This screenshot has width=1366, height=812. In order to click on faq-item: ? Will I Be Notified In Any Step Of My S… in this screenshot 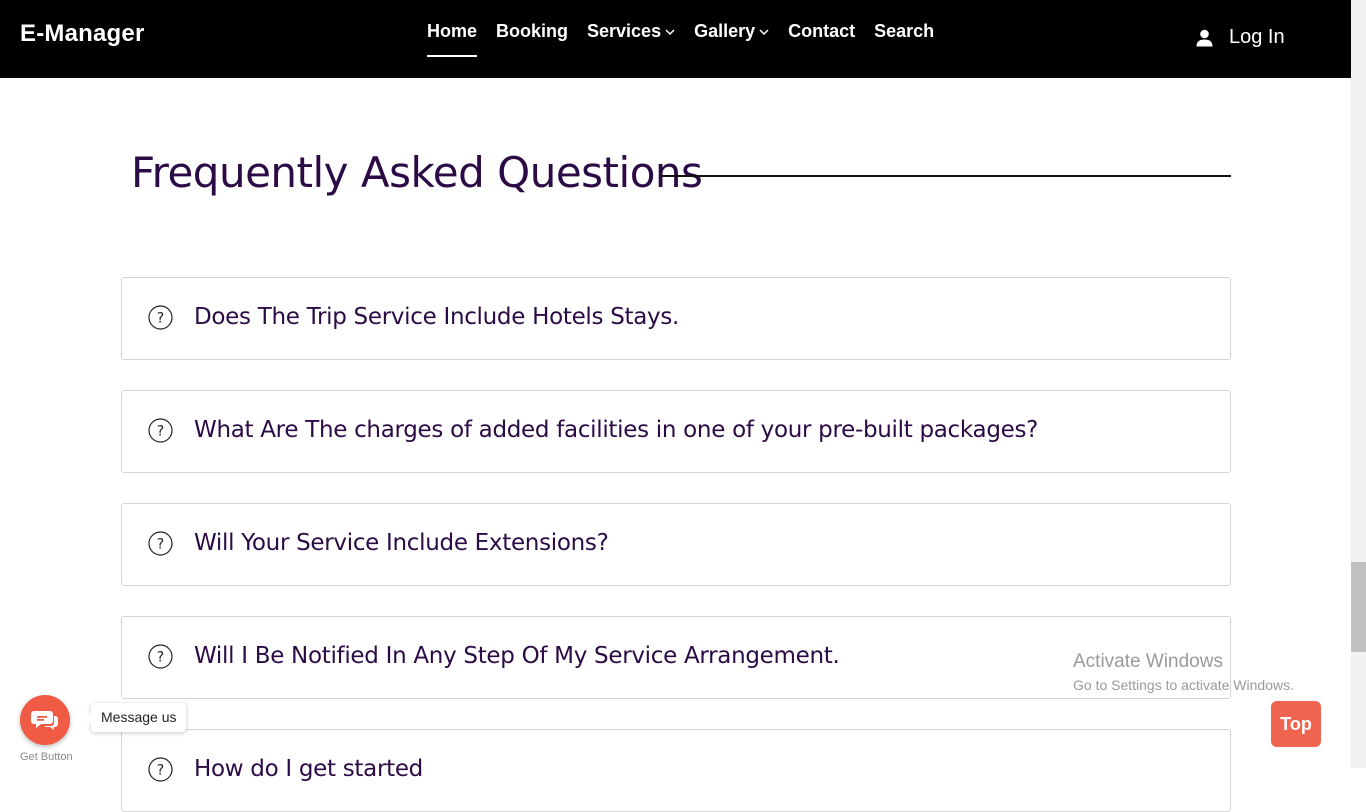, I will do `click(676, 657)`.